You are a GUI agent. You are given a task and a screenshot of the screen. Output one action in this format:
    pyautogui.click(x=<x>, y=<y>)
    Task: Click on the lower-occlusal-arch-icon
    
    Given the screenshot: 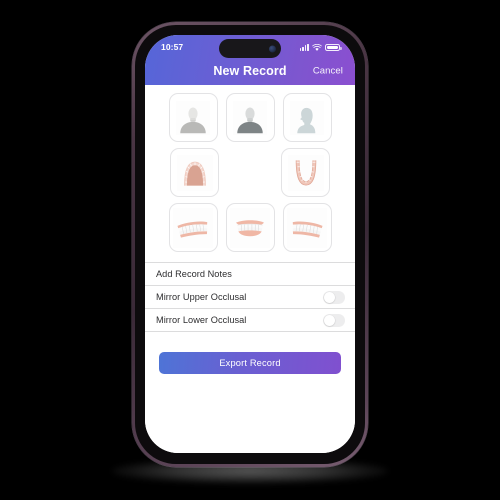 What is the action you would take?
    pyautogui.click(x=305, y=172)
    